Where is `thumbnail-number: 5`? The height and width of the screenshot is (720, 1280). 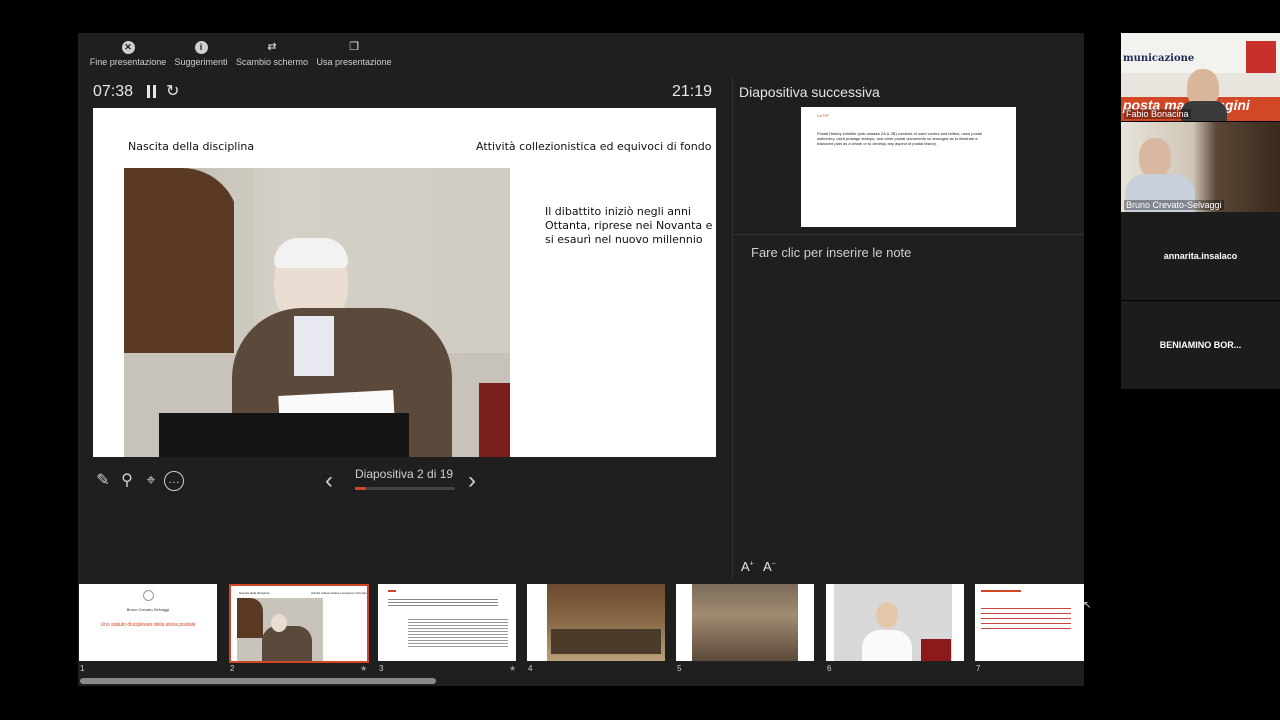 thumbnail-number: 5 is located at coordinates (679, 668).